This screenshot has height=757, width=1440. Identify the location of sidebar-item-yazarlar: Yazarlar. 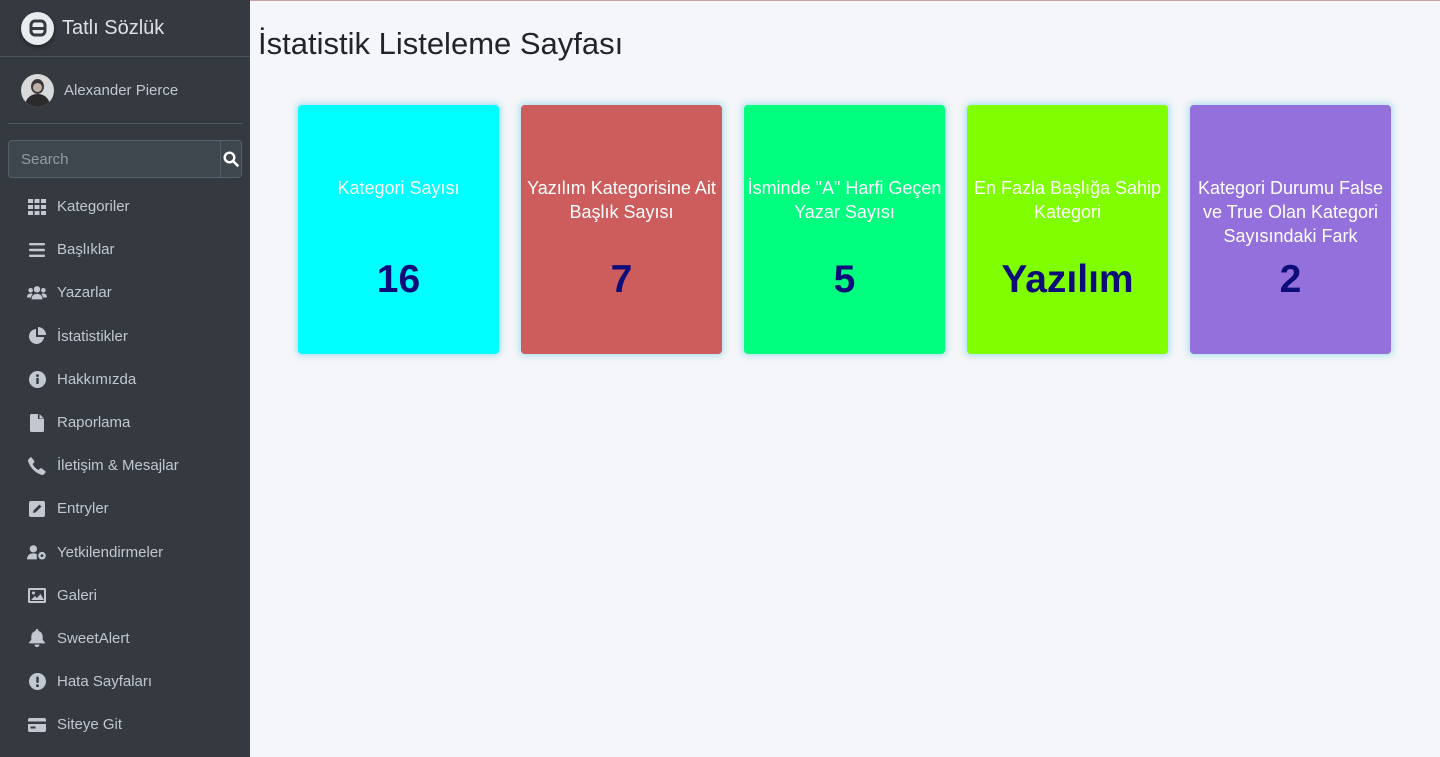
(125, 292).